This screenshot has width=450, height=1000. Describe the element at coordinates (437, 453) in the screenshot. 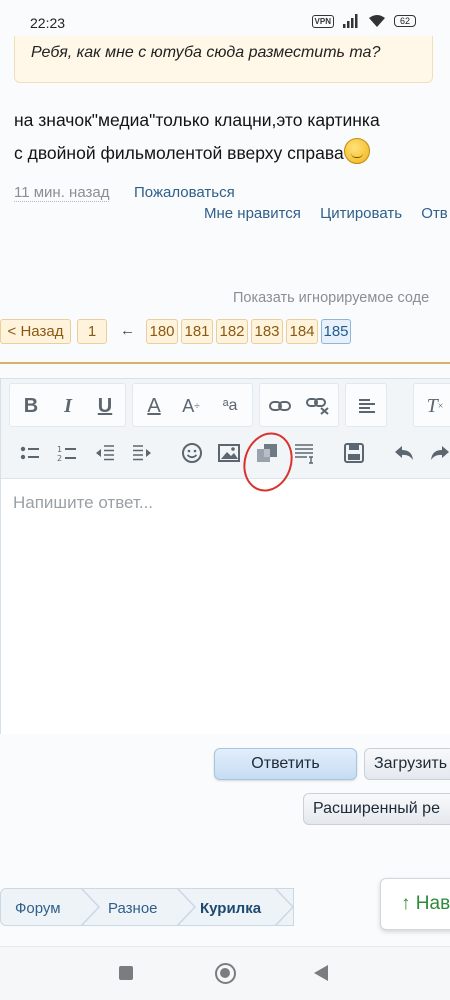

I see `redo-icon` at that location.